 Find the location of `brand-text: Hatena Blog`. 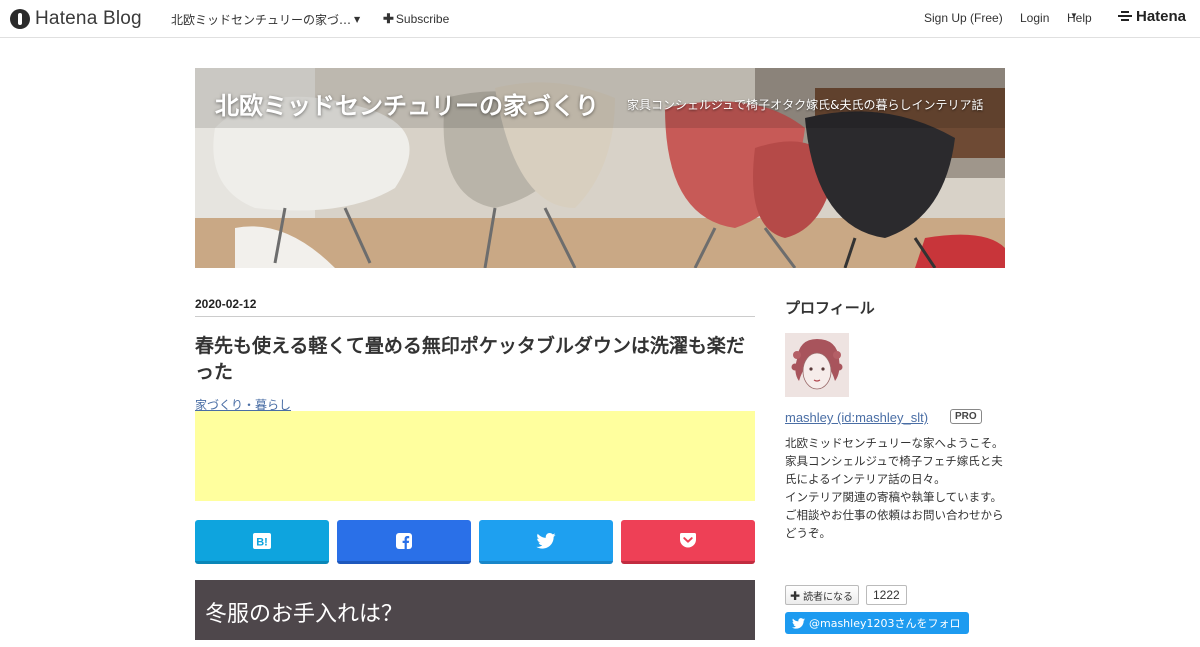

brand-text: Hatena Blog is located at coordinates (88, 18).